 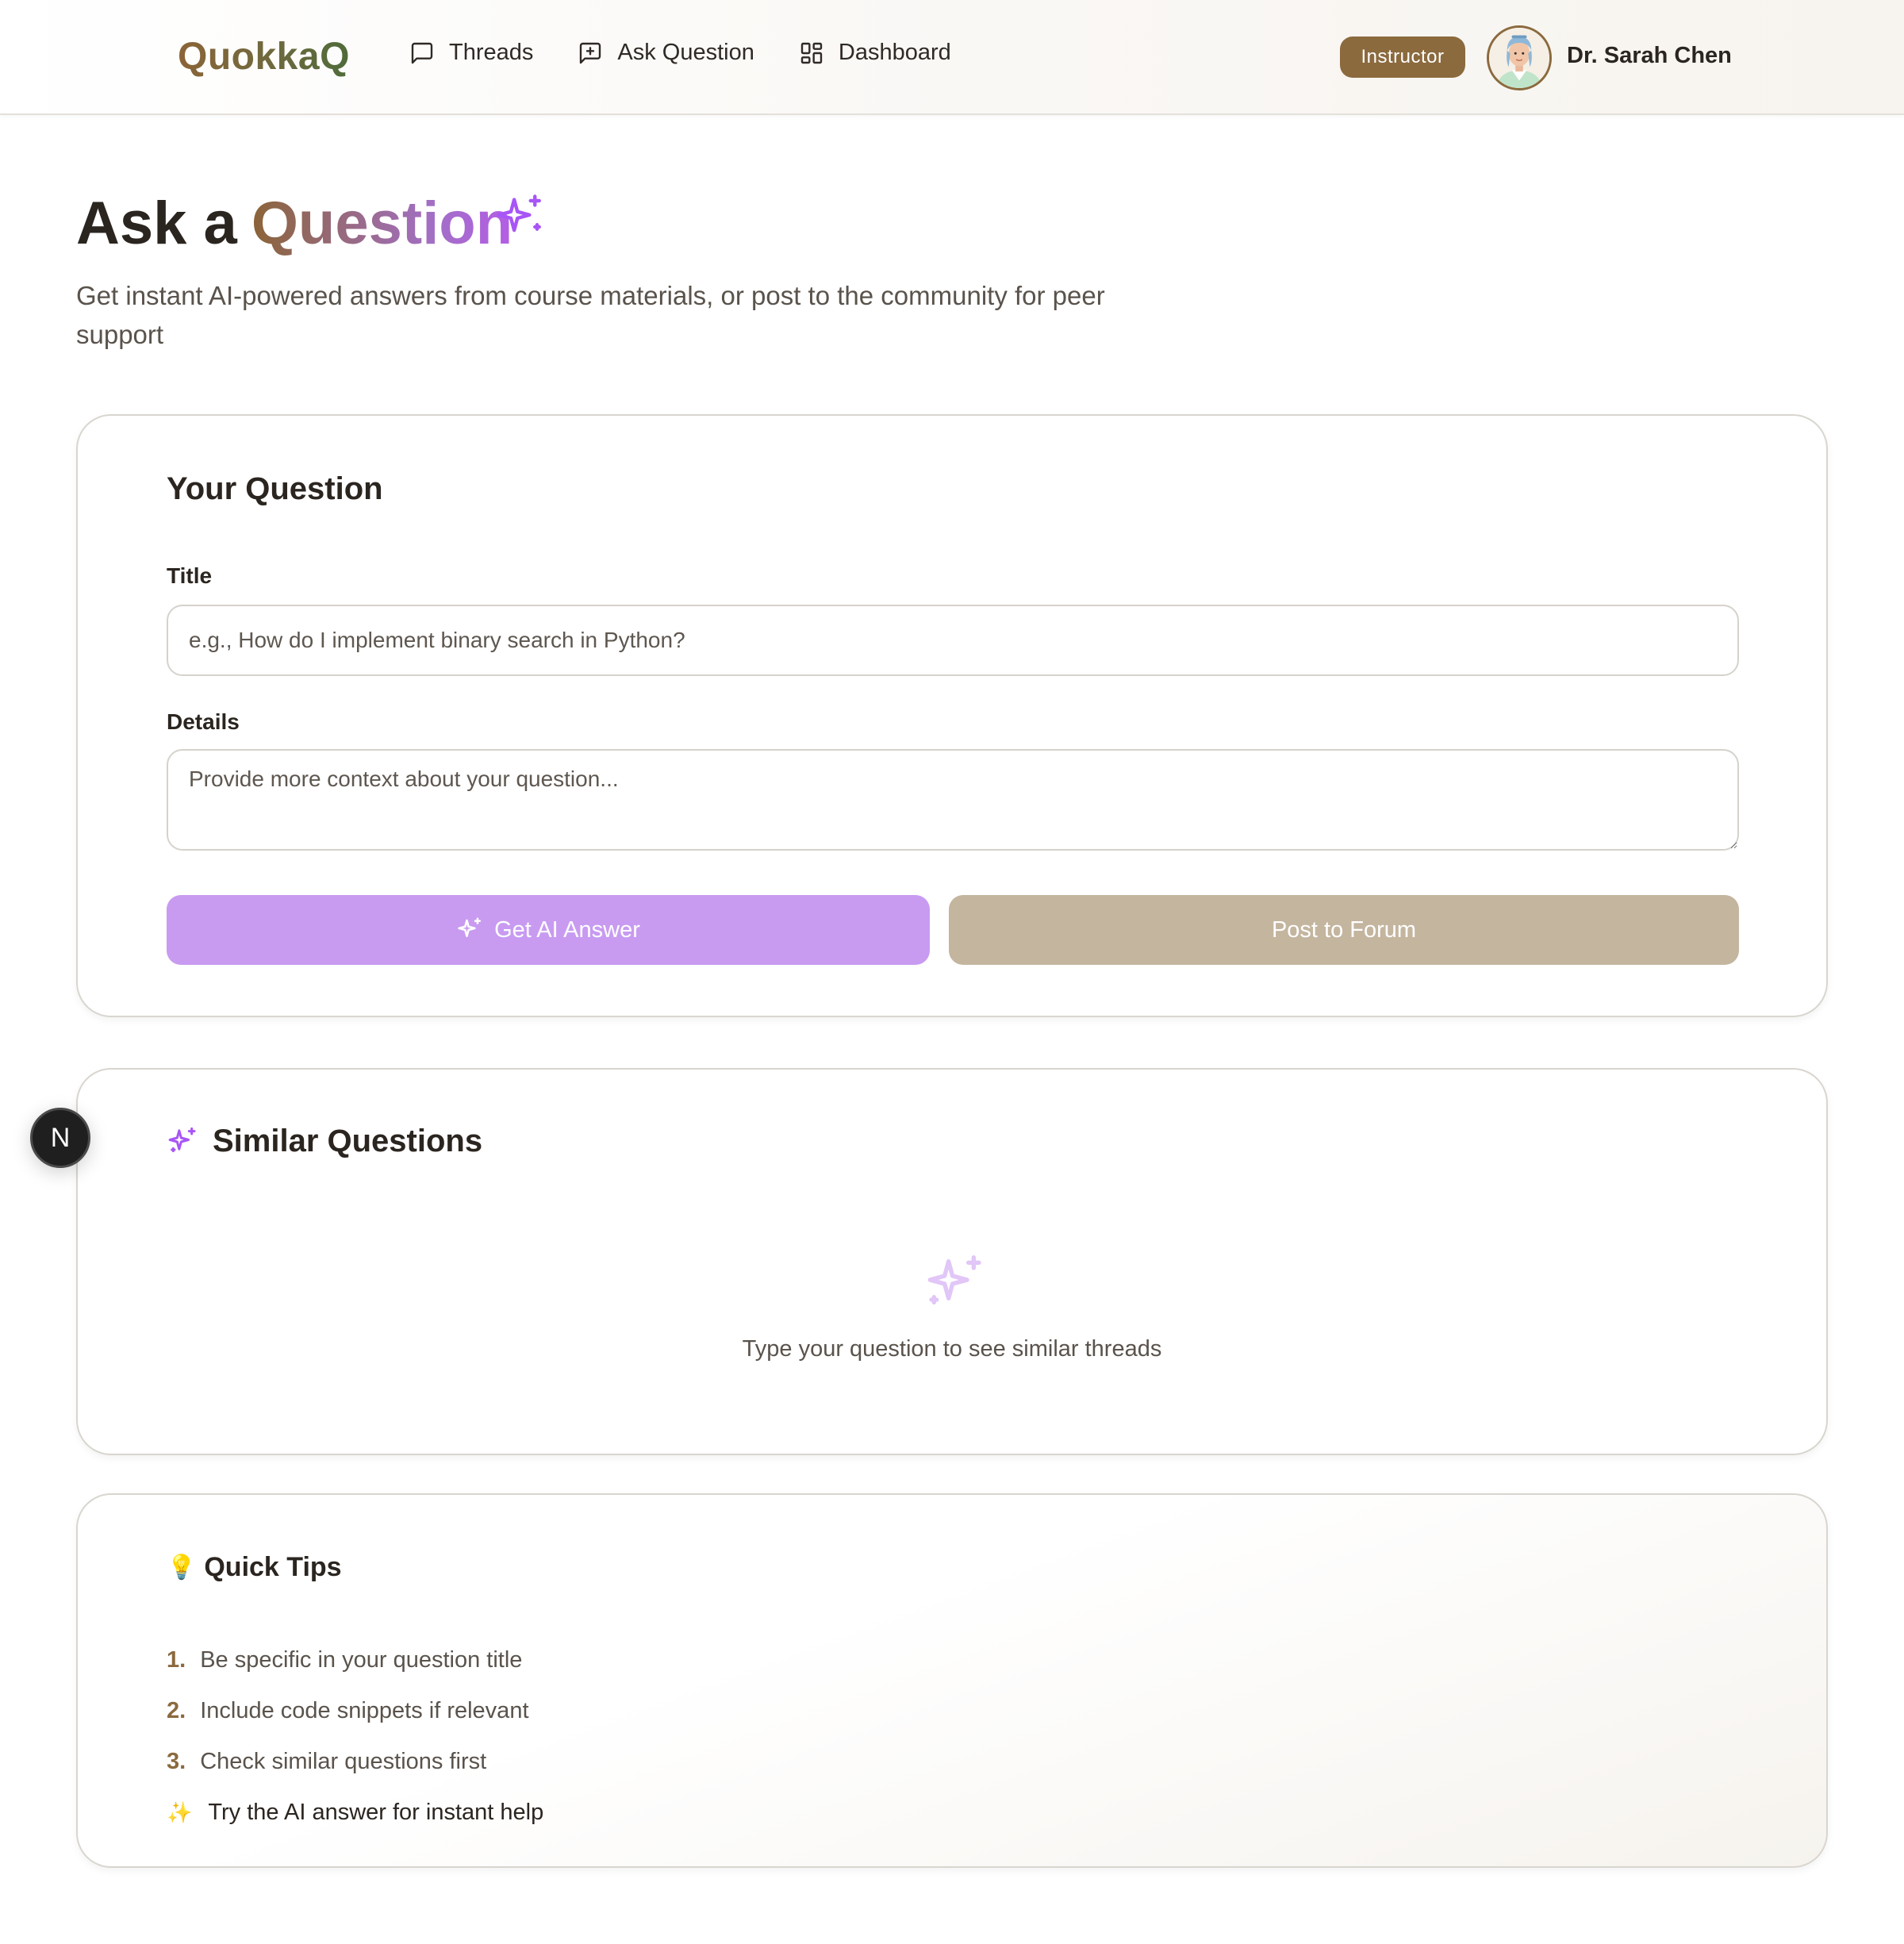 I want to click on tip-number: 3., so click(x=176, y=1761).